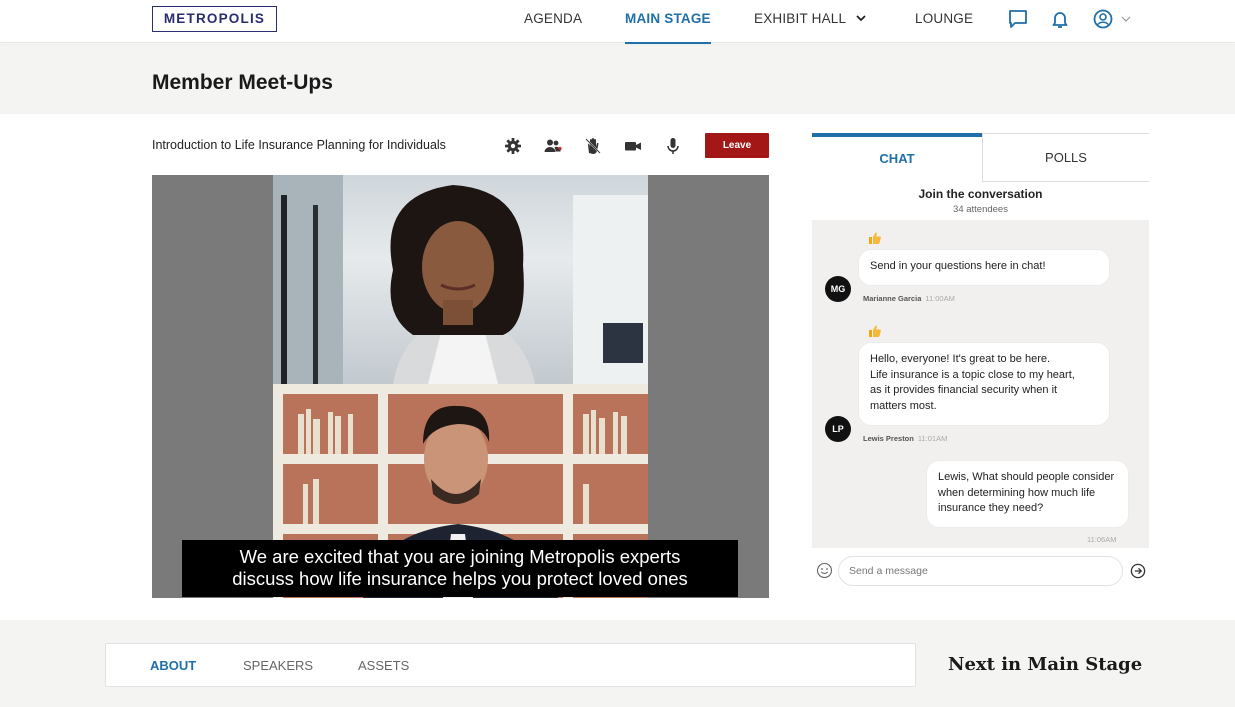  What do you see at coordinates (1126, 19) in the screenshot?
I see `profile-chevron-down-icon` at bounding box center [1126, 19].